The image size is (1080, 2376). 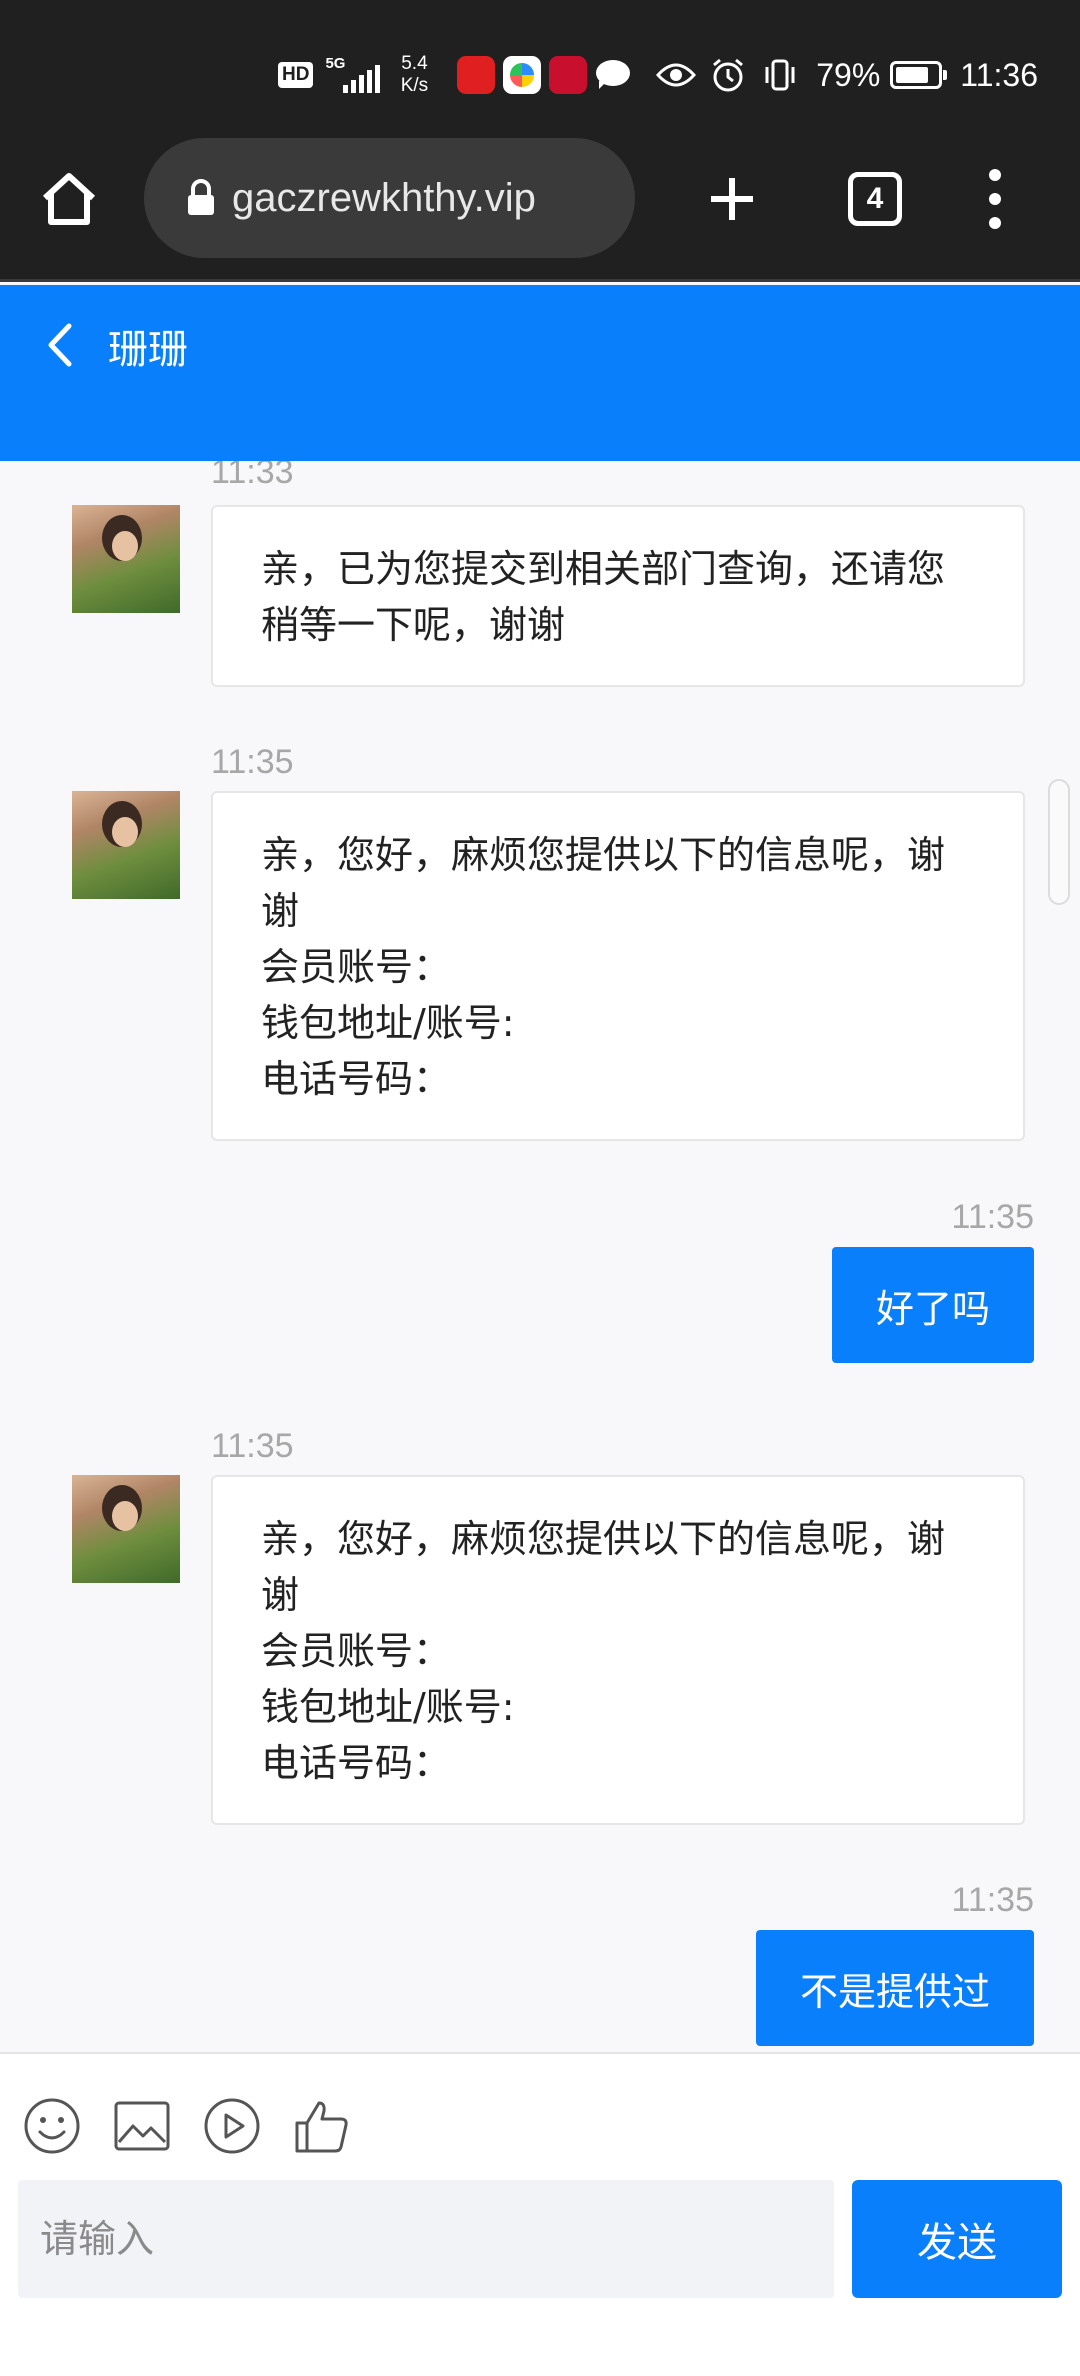 I want to click on back-button, so click(x=60, y=345).